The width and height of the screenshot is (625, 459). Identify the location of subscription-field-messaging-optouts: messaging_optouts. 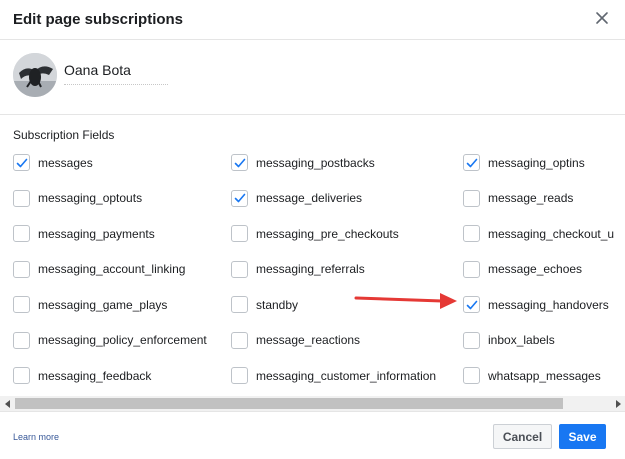
(122, 199).